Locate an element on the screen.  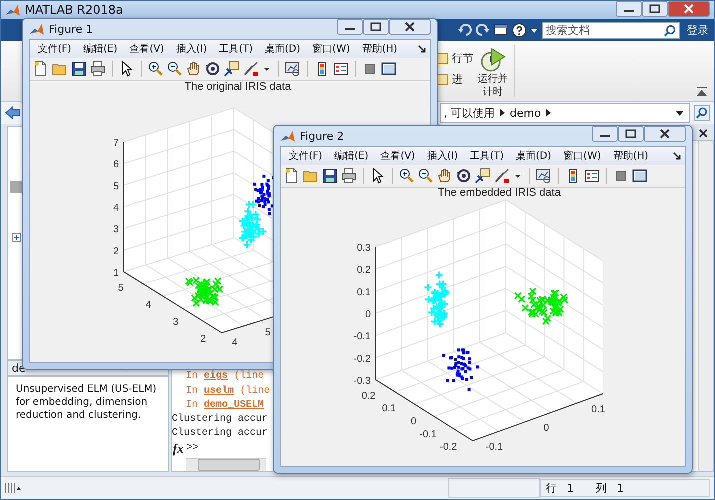
description-text: Unsupervised ELM (US-ELM) for embedding, dimension reduction and clustering. is located at coordinates (88, 424).